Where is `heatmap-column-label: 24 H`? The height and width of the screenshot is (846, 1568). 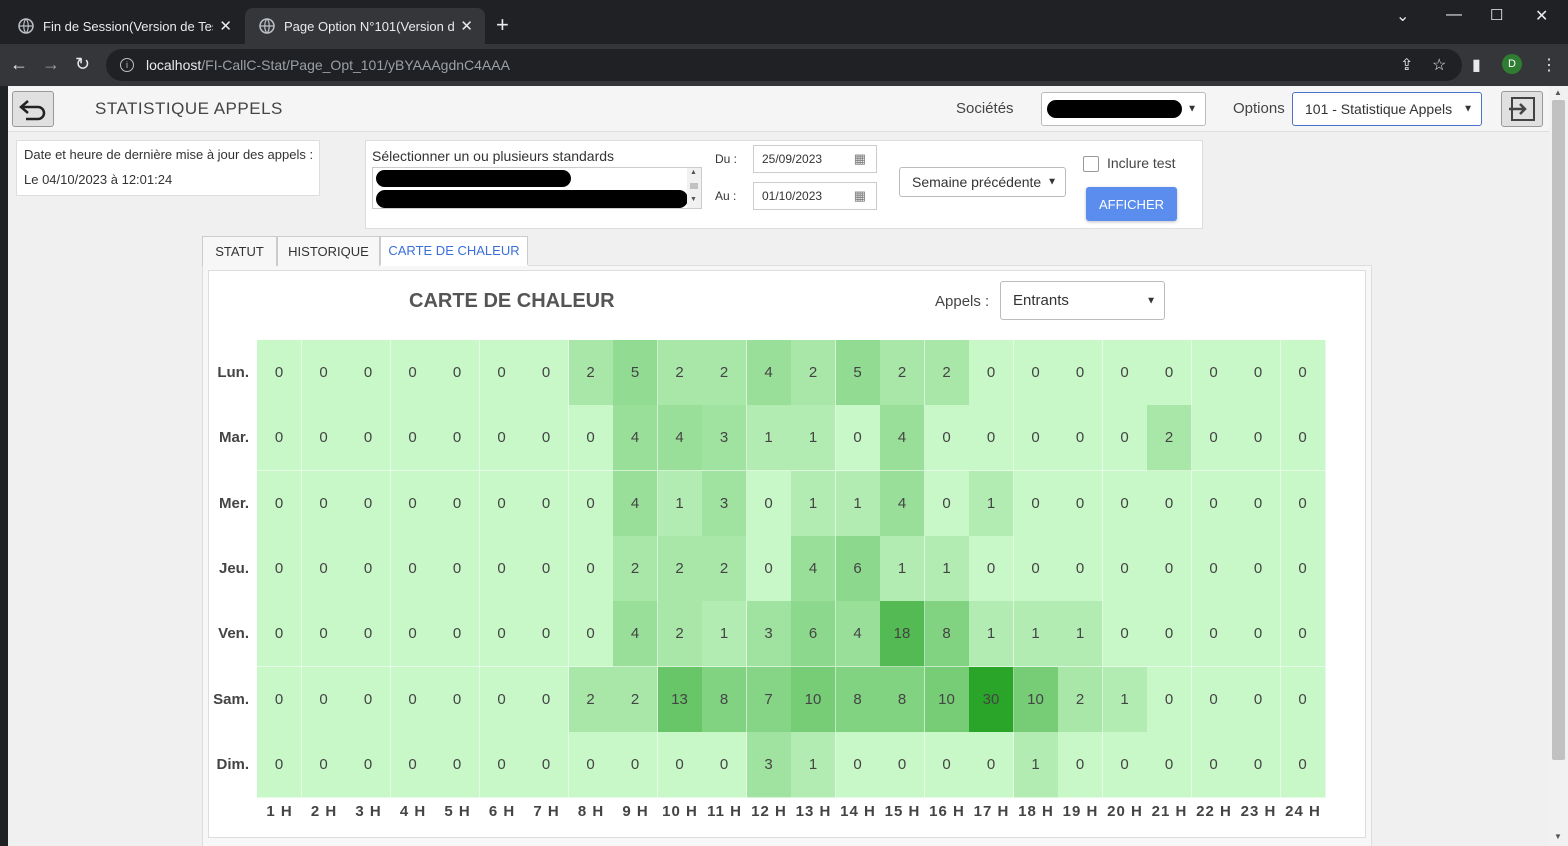
heatmap-column-label: 24 H is located at coordinates (1303, 812).